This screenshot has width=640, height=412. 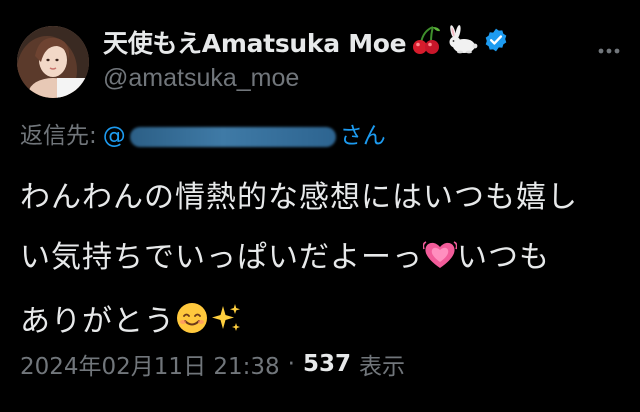 I want to click on tweet-meta: 2024年02月11日 21:38 · 537 表示, so click(x=212, y=364).